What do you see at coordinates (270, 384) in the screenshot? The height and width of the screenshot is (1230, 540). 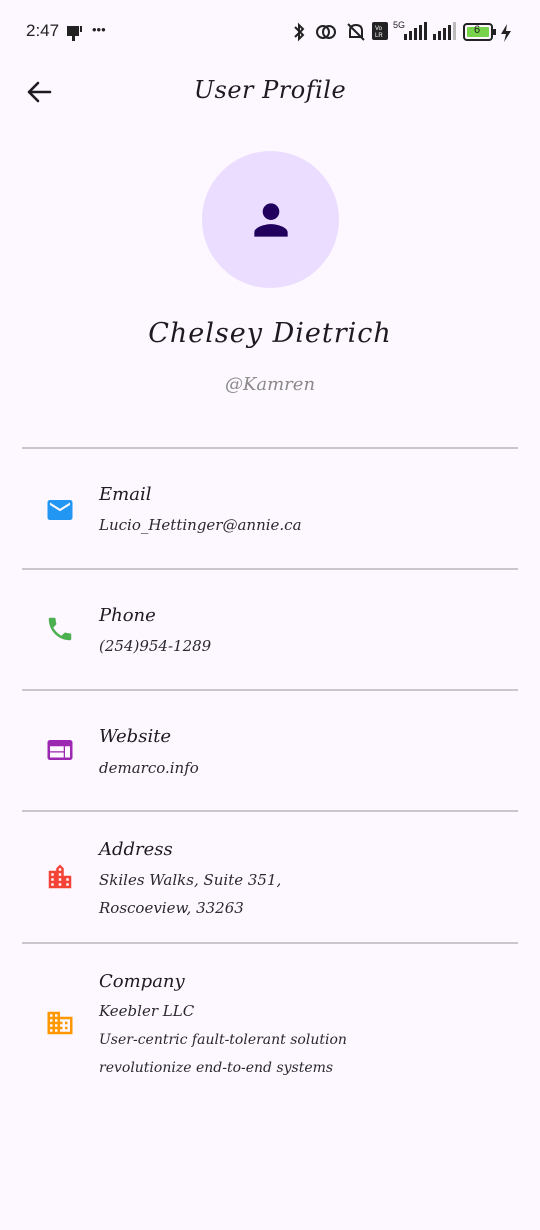 I see `user-handle: @Kamren` at bounding box center [270, 384].